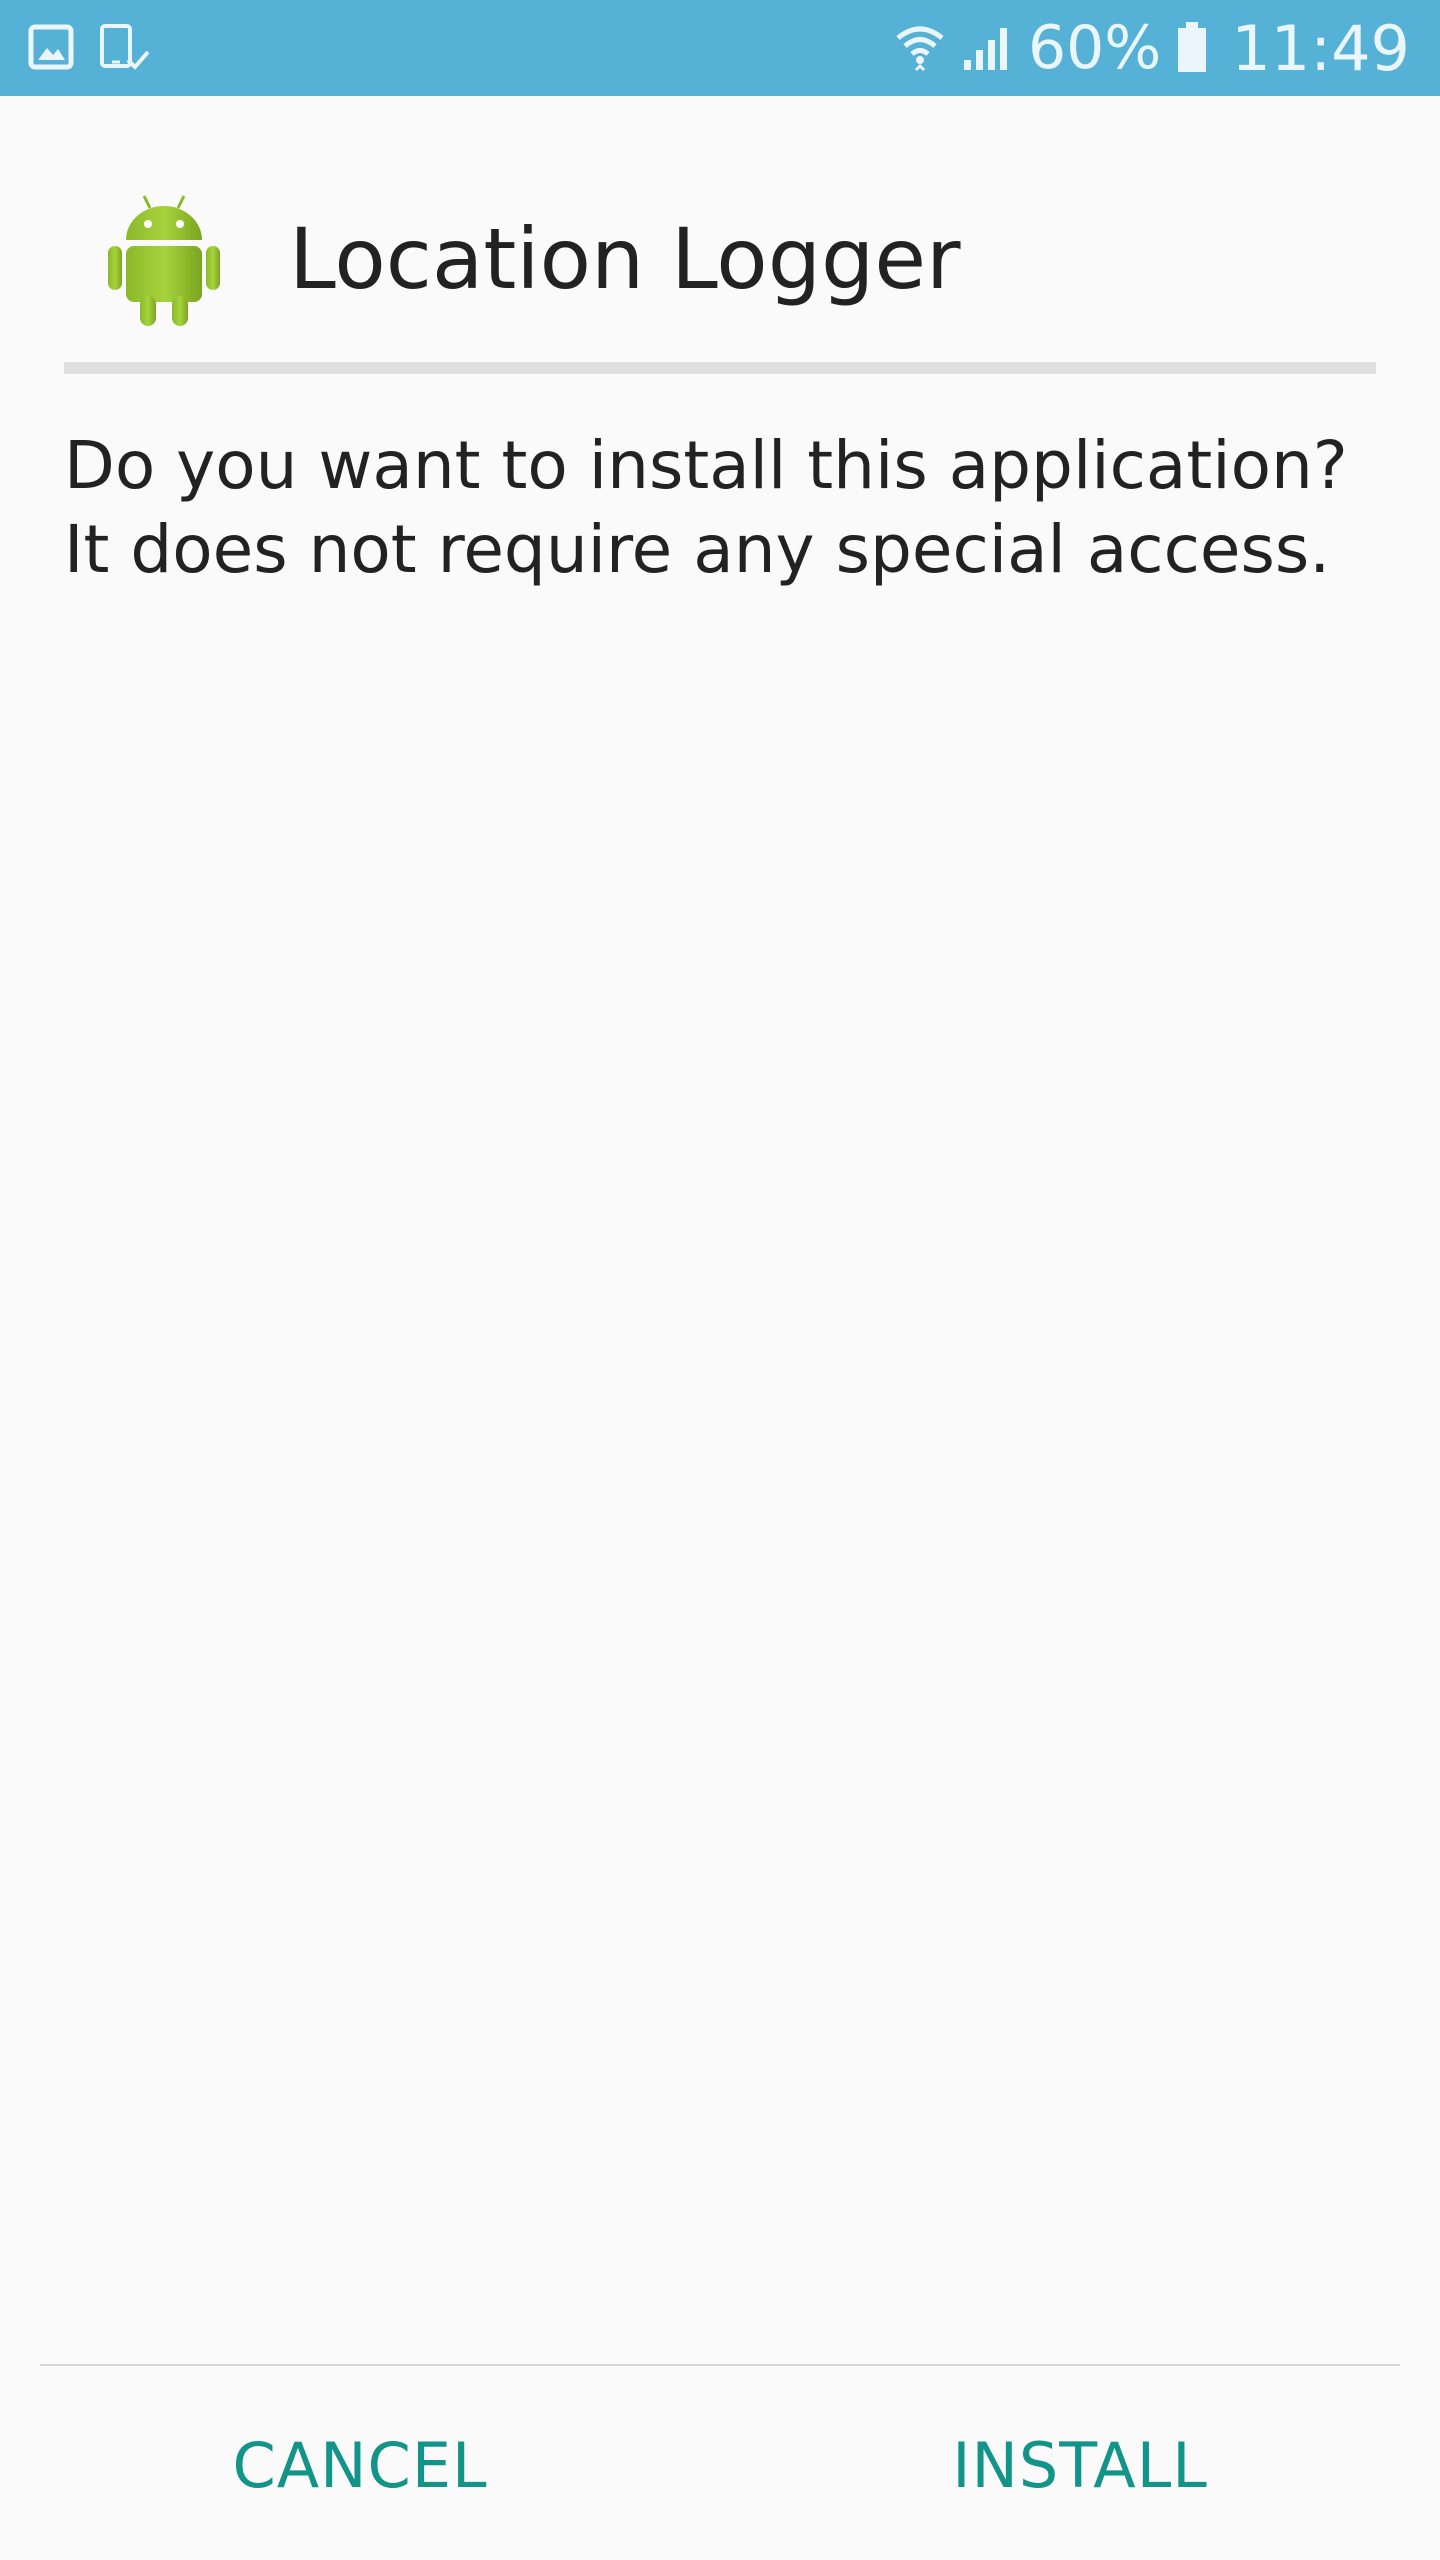  What do you see at coordinates (1080, 2465) in the screenshot?
I see `install-button: INSTALL` at bounding box center [1080, 2465].